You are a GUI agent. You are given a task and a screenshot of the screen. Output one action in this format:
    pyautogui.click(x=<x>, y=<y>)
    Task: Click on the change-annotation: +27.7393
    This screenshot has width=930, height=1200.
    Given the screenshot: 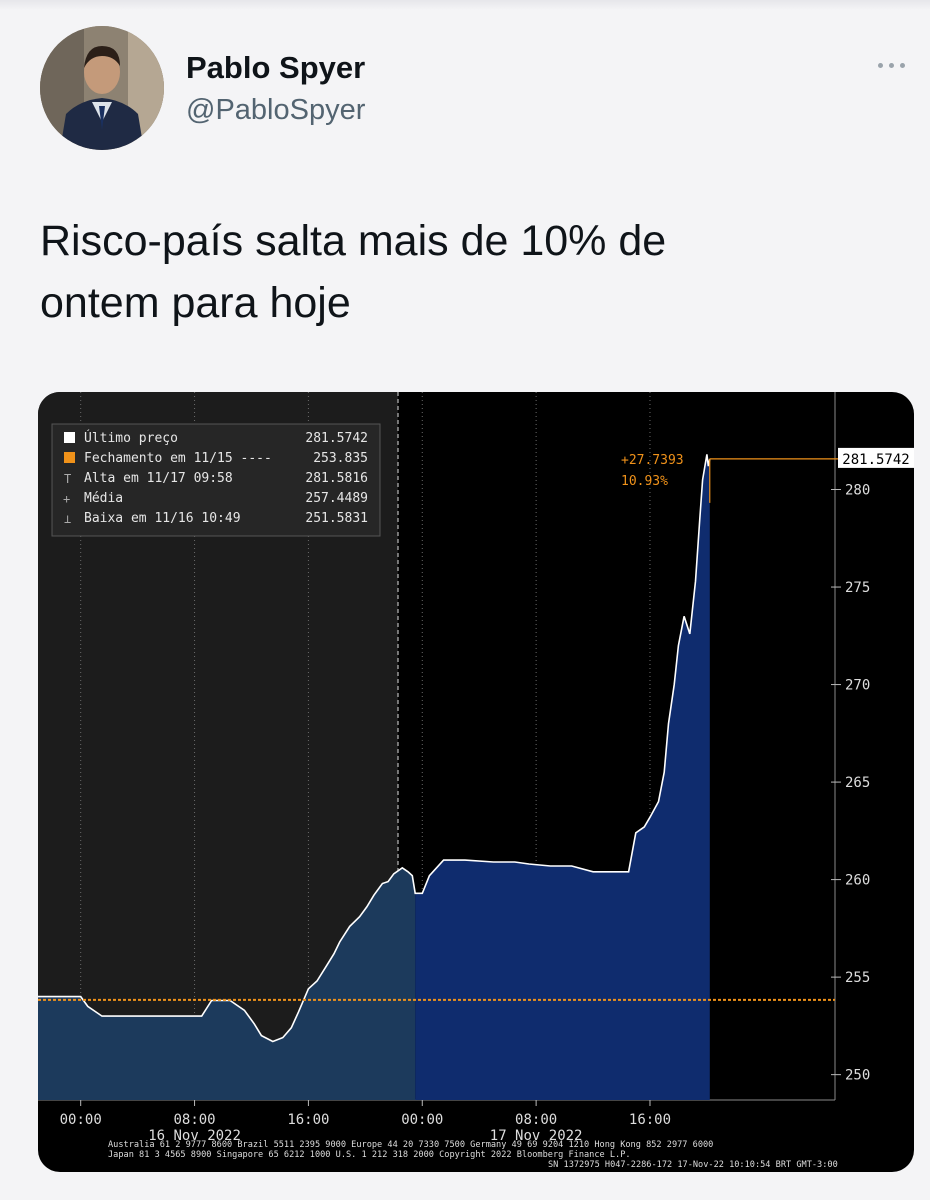 What is the action you would take?
    pyautogui.click(x=652, y=460)
    